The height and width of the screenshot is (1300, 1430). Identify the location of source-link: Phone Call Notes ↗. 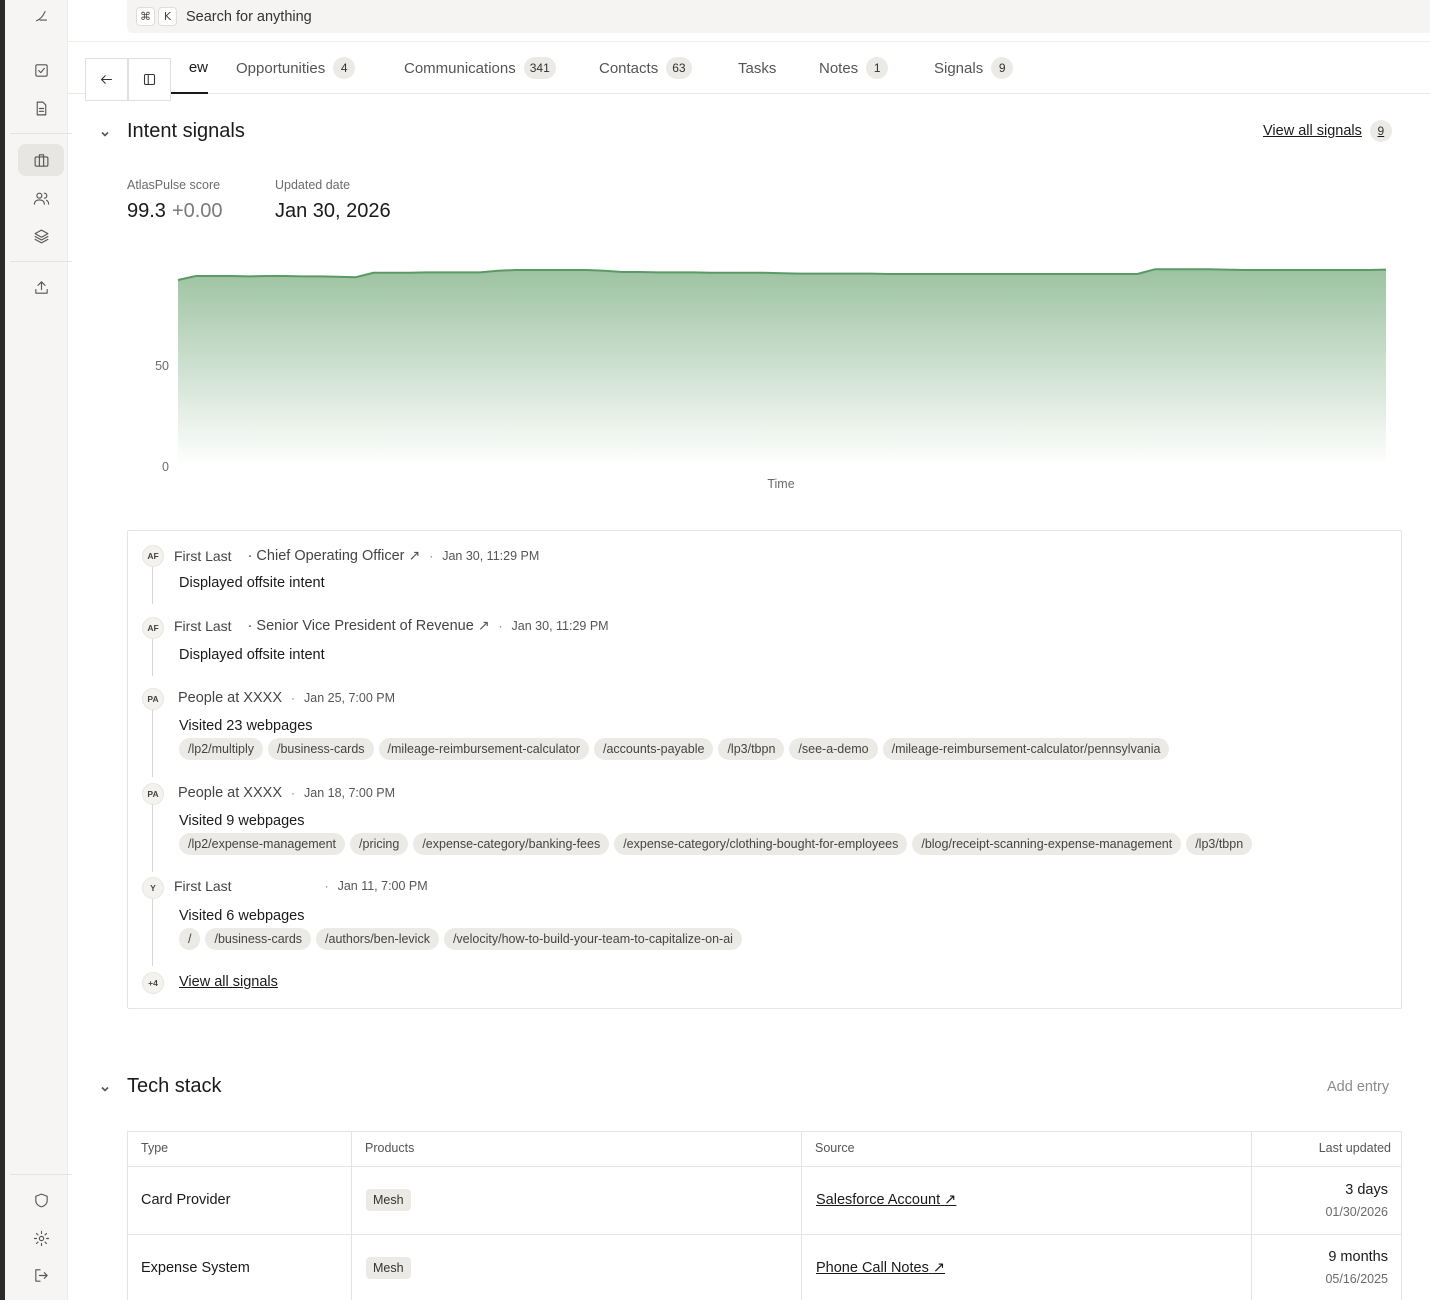
(880, 1268).